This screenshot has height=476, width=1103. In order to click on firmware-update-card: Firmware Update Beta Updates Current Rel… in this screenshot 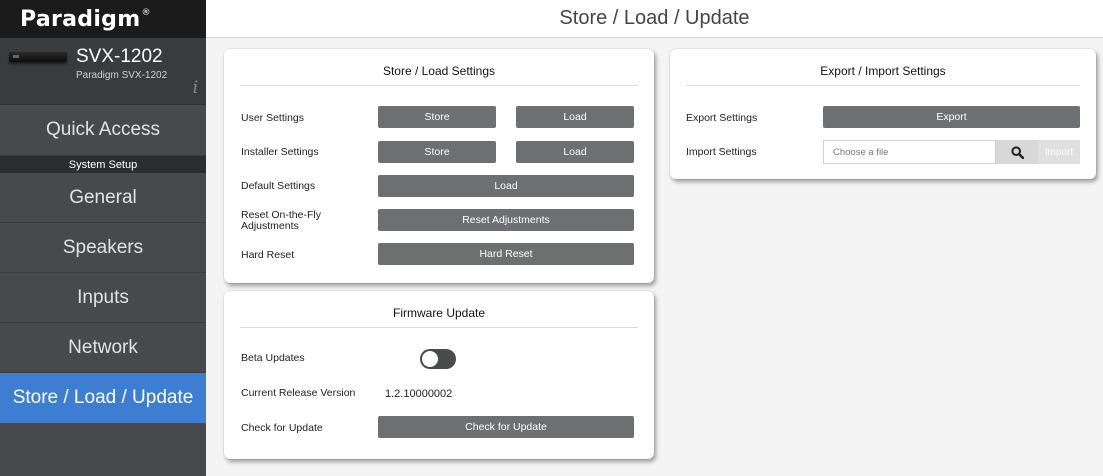, I will do `click(439, 375)`.